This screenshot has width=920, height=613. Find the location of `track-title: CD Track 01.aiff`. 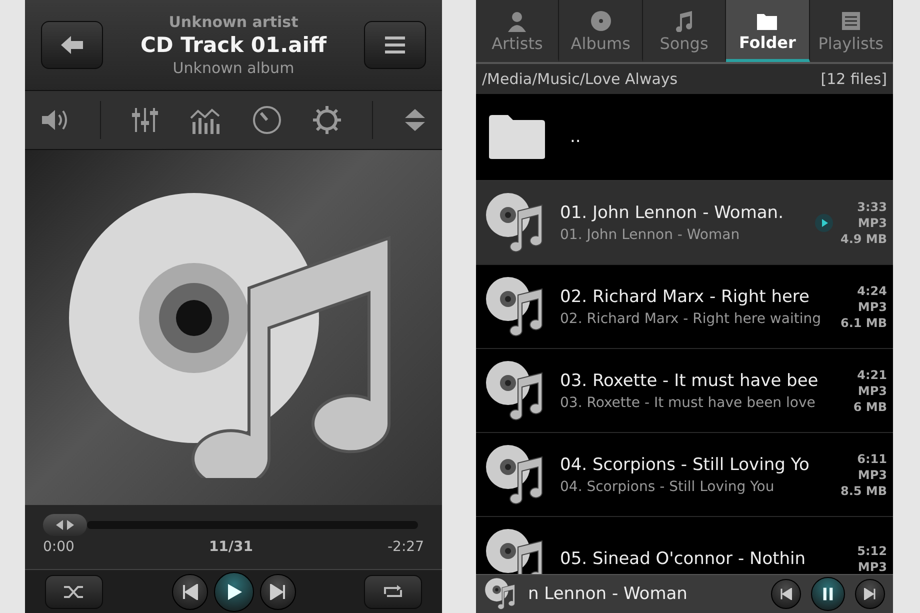

track-title: CD Track 01.aiff is located at coordinates (233, 45).